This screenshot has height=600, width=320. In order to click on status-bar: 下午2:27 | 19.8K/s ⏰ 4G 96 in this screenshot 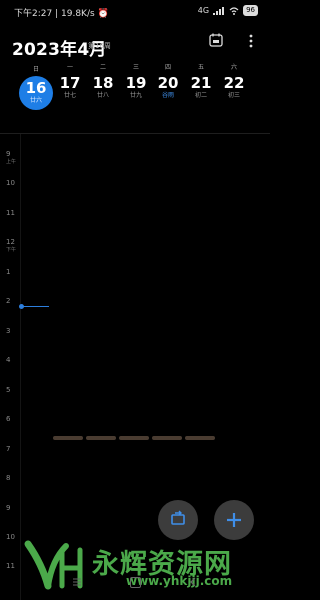, I will do `click(135, 11)`.